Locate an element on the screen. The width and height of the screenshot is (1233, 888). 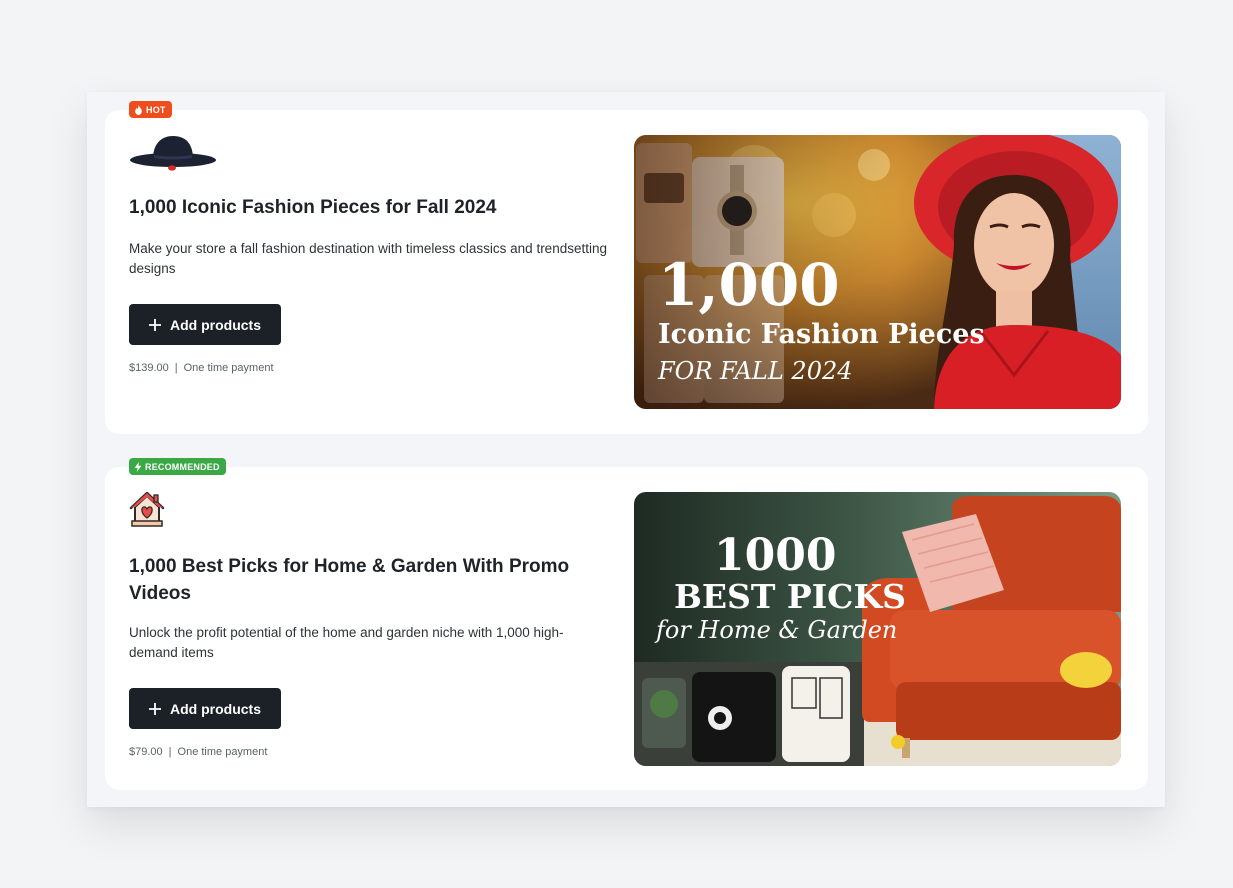
home-garden-banner-image: 1000 BEST PICKS for Home & Garden is located at coordinates (877, 629).